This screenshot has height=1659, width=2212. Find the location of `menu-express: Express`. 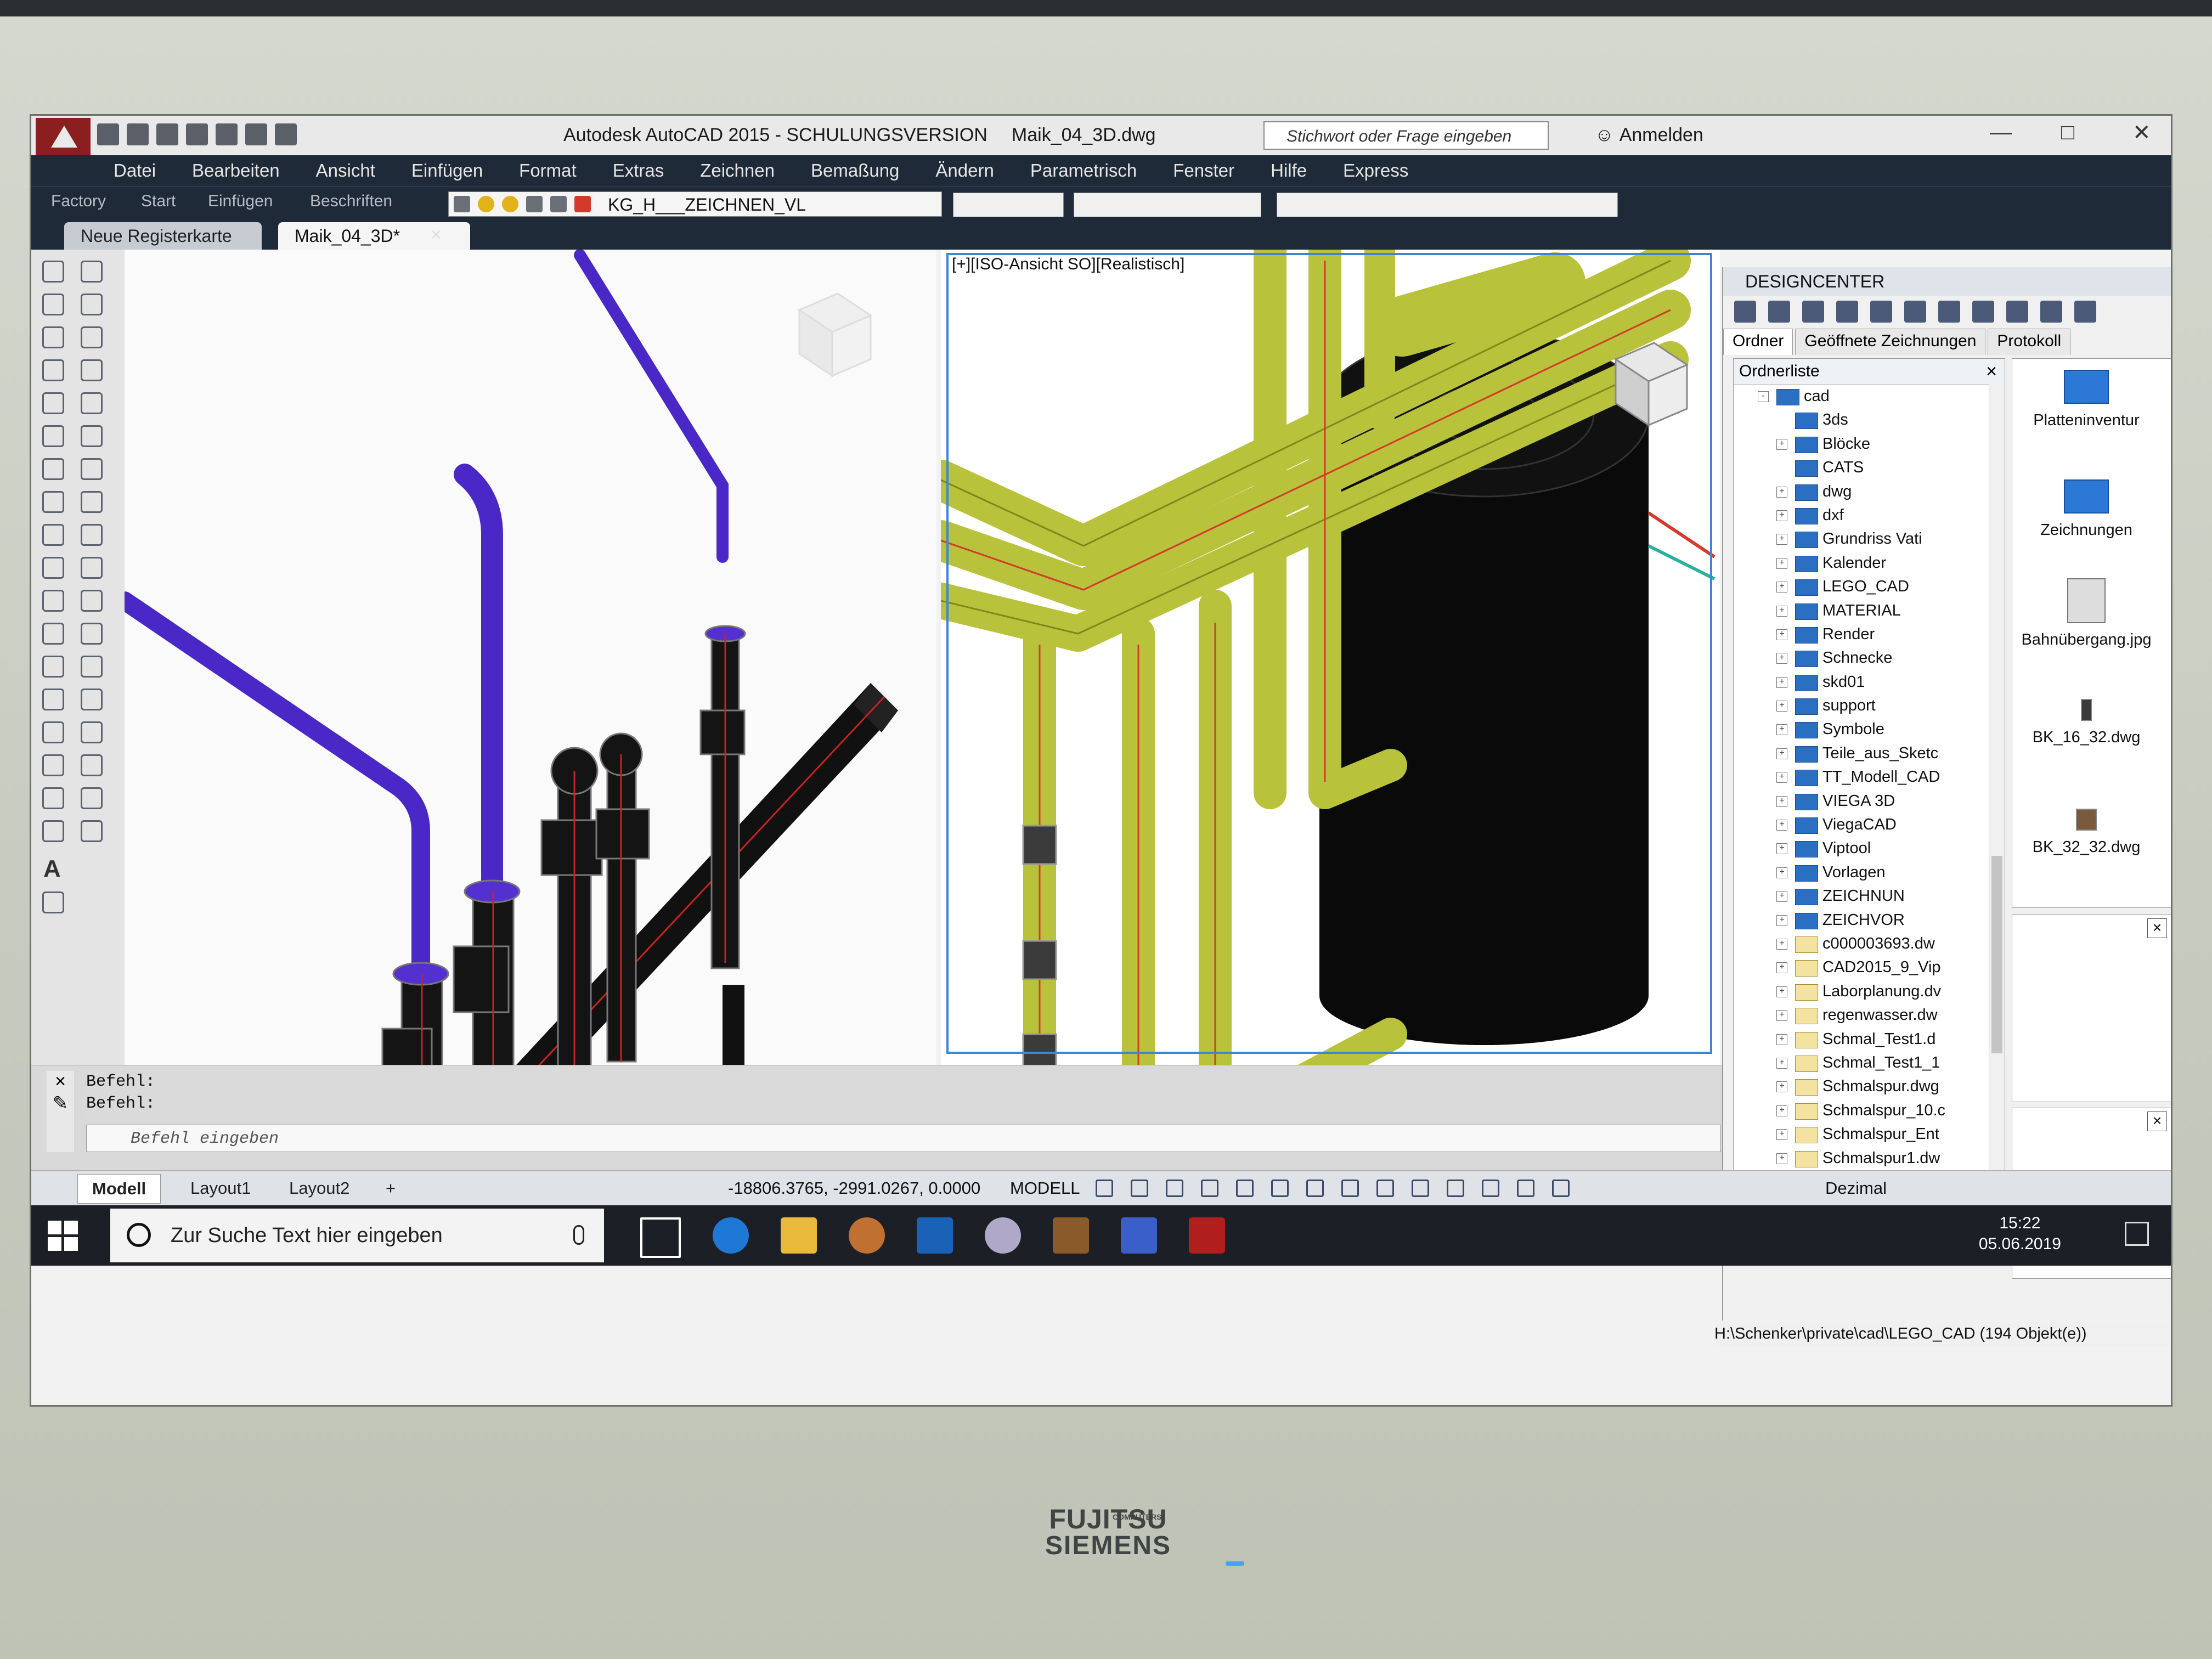

menu-express: Express is located at coordinates (1376, 170).